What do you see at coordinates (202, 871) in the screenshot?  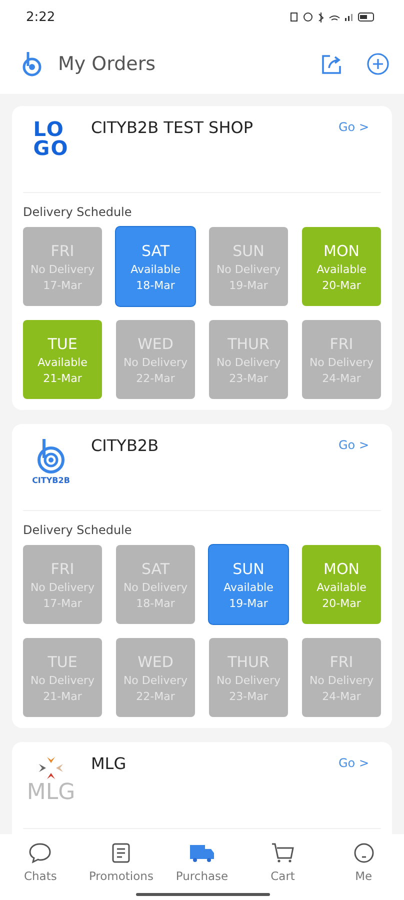 I see `nav-tab: Purchase` at bounding box center [202, 871].